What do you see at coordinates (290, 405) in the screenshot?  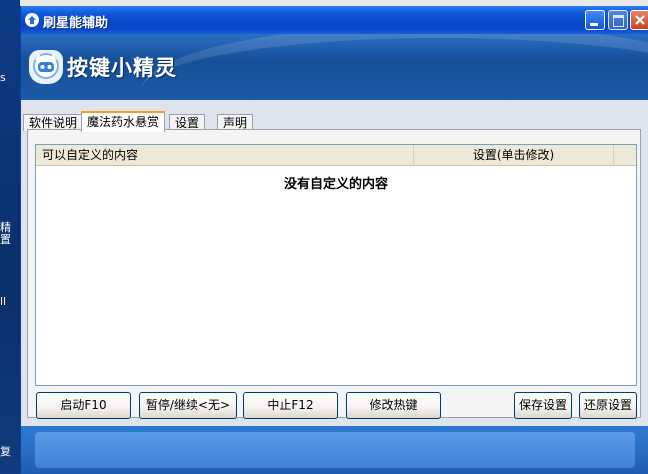 I see `stop-button: 中止F12` at bounding box center [290, 405].